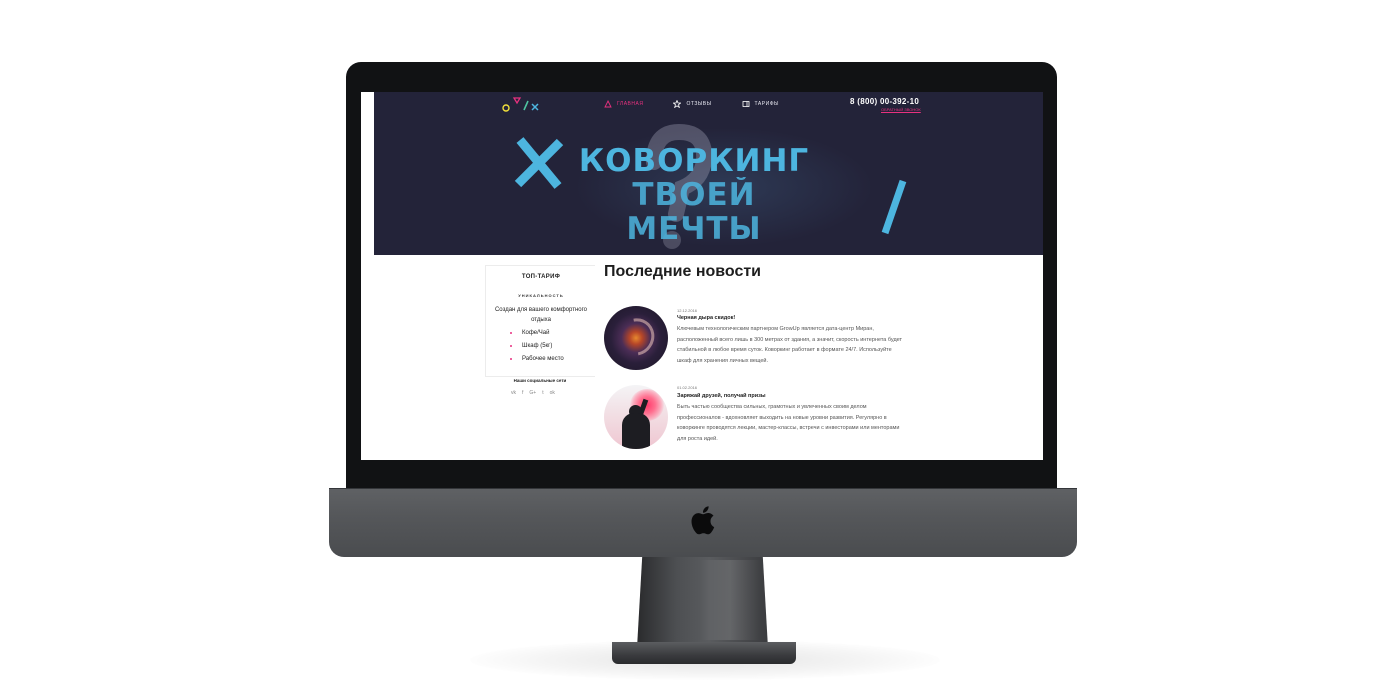  I want to click on site-logo-icon, so click(522, 105).